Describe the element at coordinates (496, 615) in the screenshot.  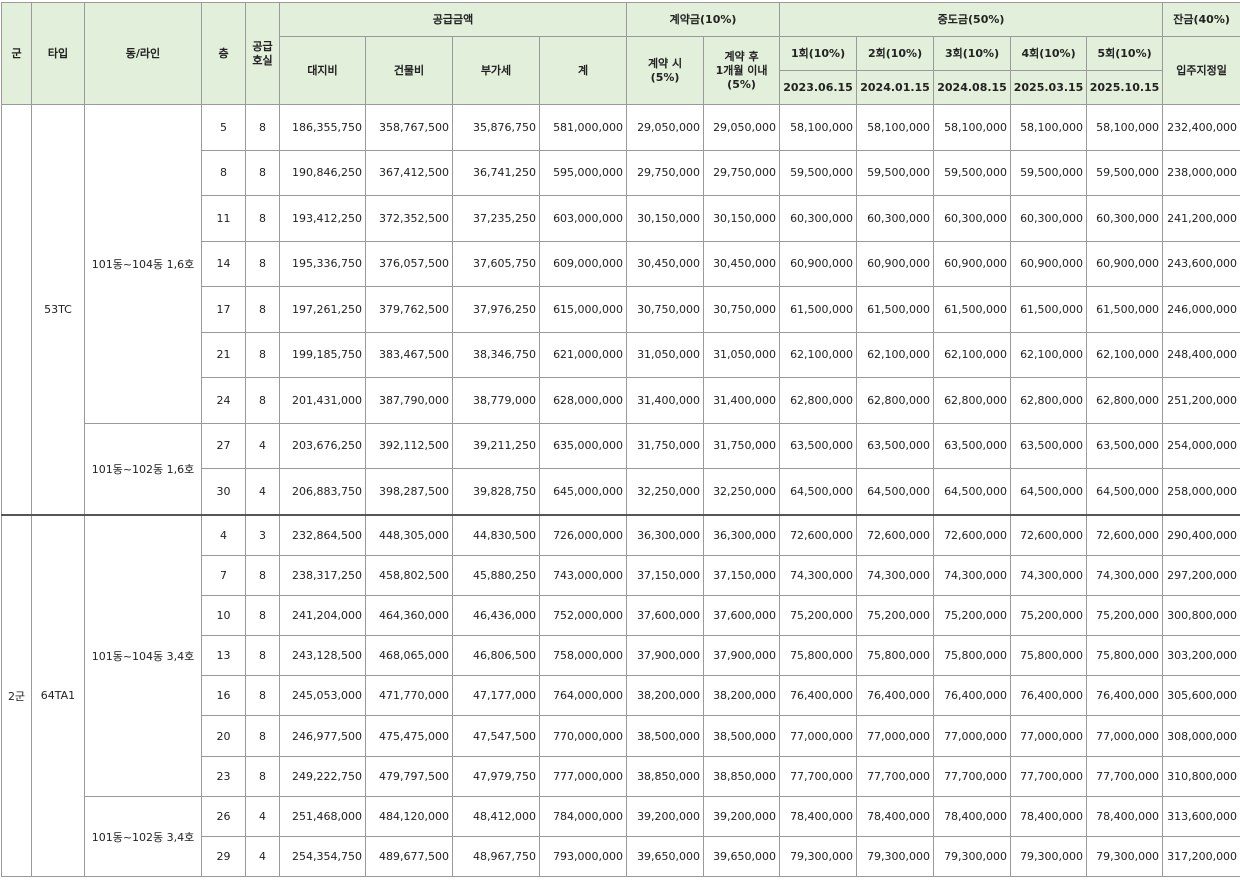
I see `cell-vat: 46,436,000` at that location.